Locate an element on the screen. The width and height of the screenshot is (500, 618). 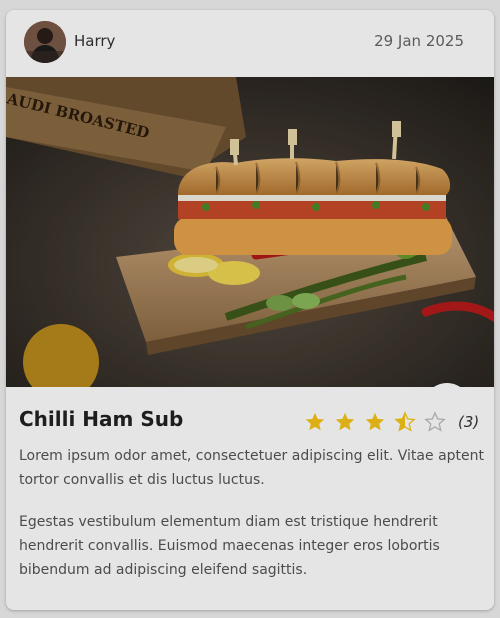
star-rating: (3) is located at coordinates (391, 422).